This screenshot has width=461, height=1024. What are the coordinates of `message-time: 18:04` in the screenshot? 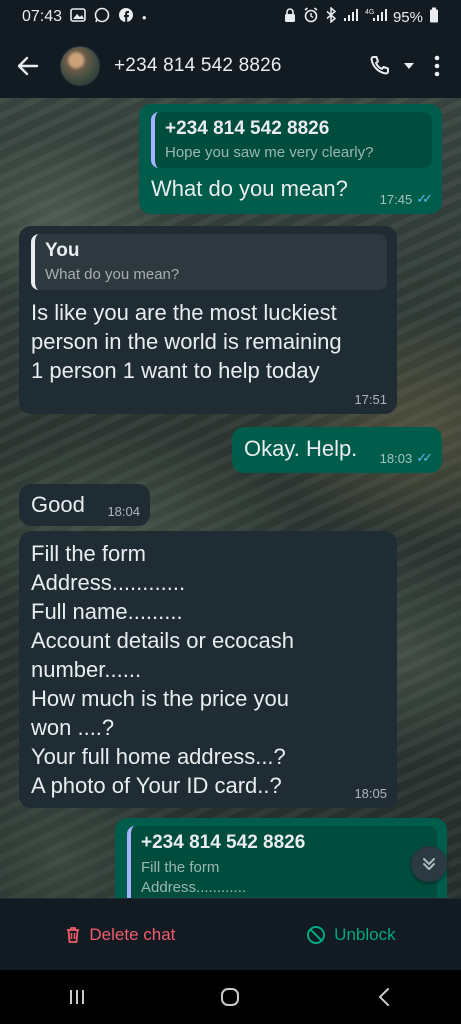 It's located at (123, 511).